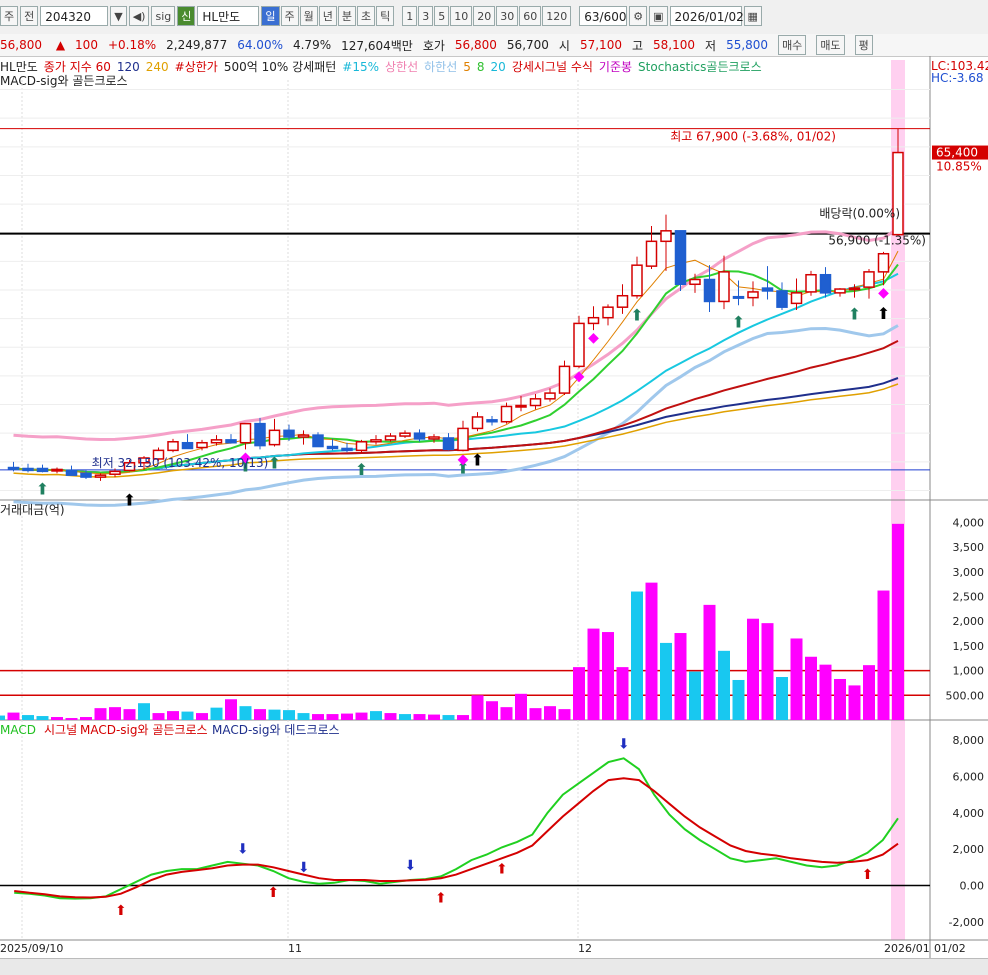 This screenshot has height=975, width=988. Describe the element at coordinates (969, 547) in the screenshot. I see `volume-tick-label: 3,500` at that location.